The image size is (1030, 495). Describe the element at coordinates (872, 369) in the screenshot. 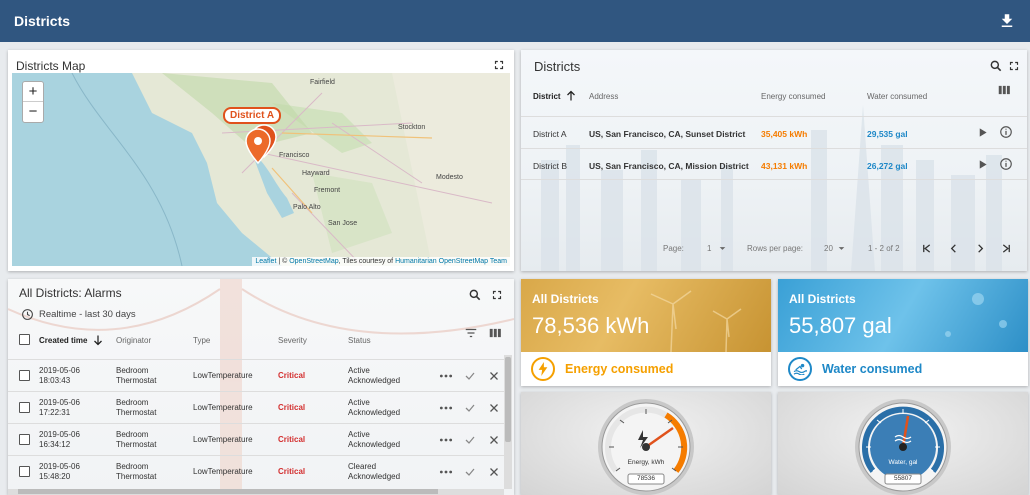

I see `water-kpi-footer-text: Water consumed` at that location.